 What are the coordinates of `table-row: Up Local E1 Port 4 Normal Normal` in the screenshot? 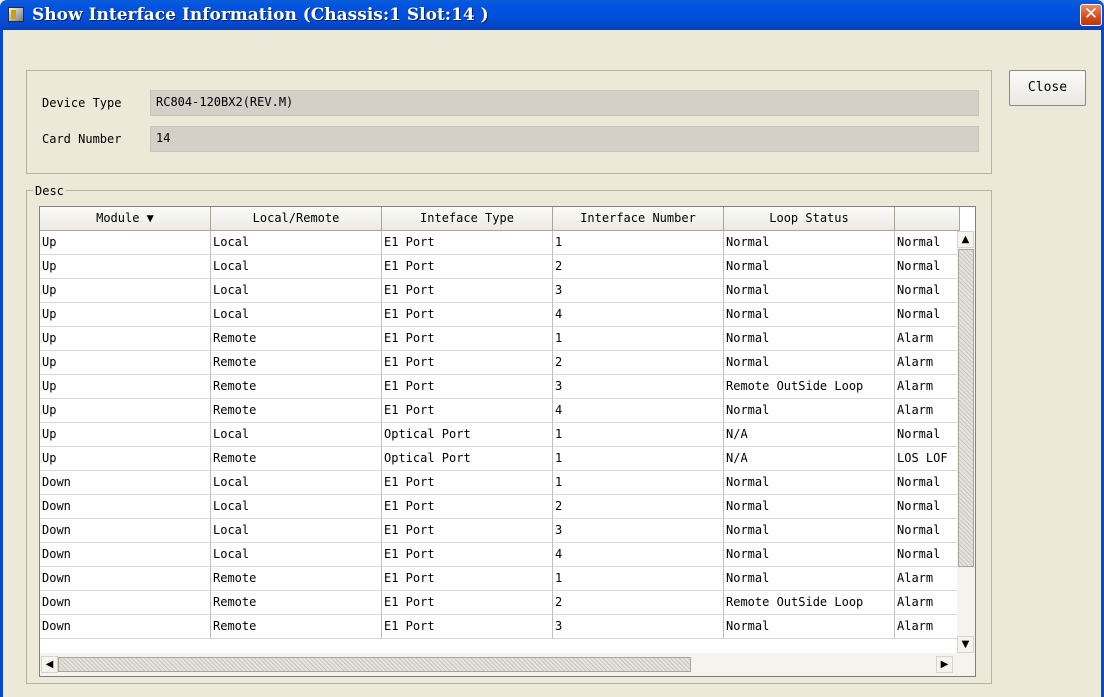 It's located at (500, 315).